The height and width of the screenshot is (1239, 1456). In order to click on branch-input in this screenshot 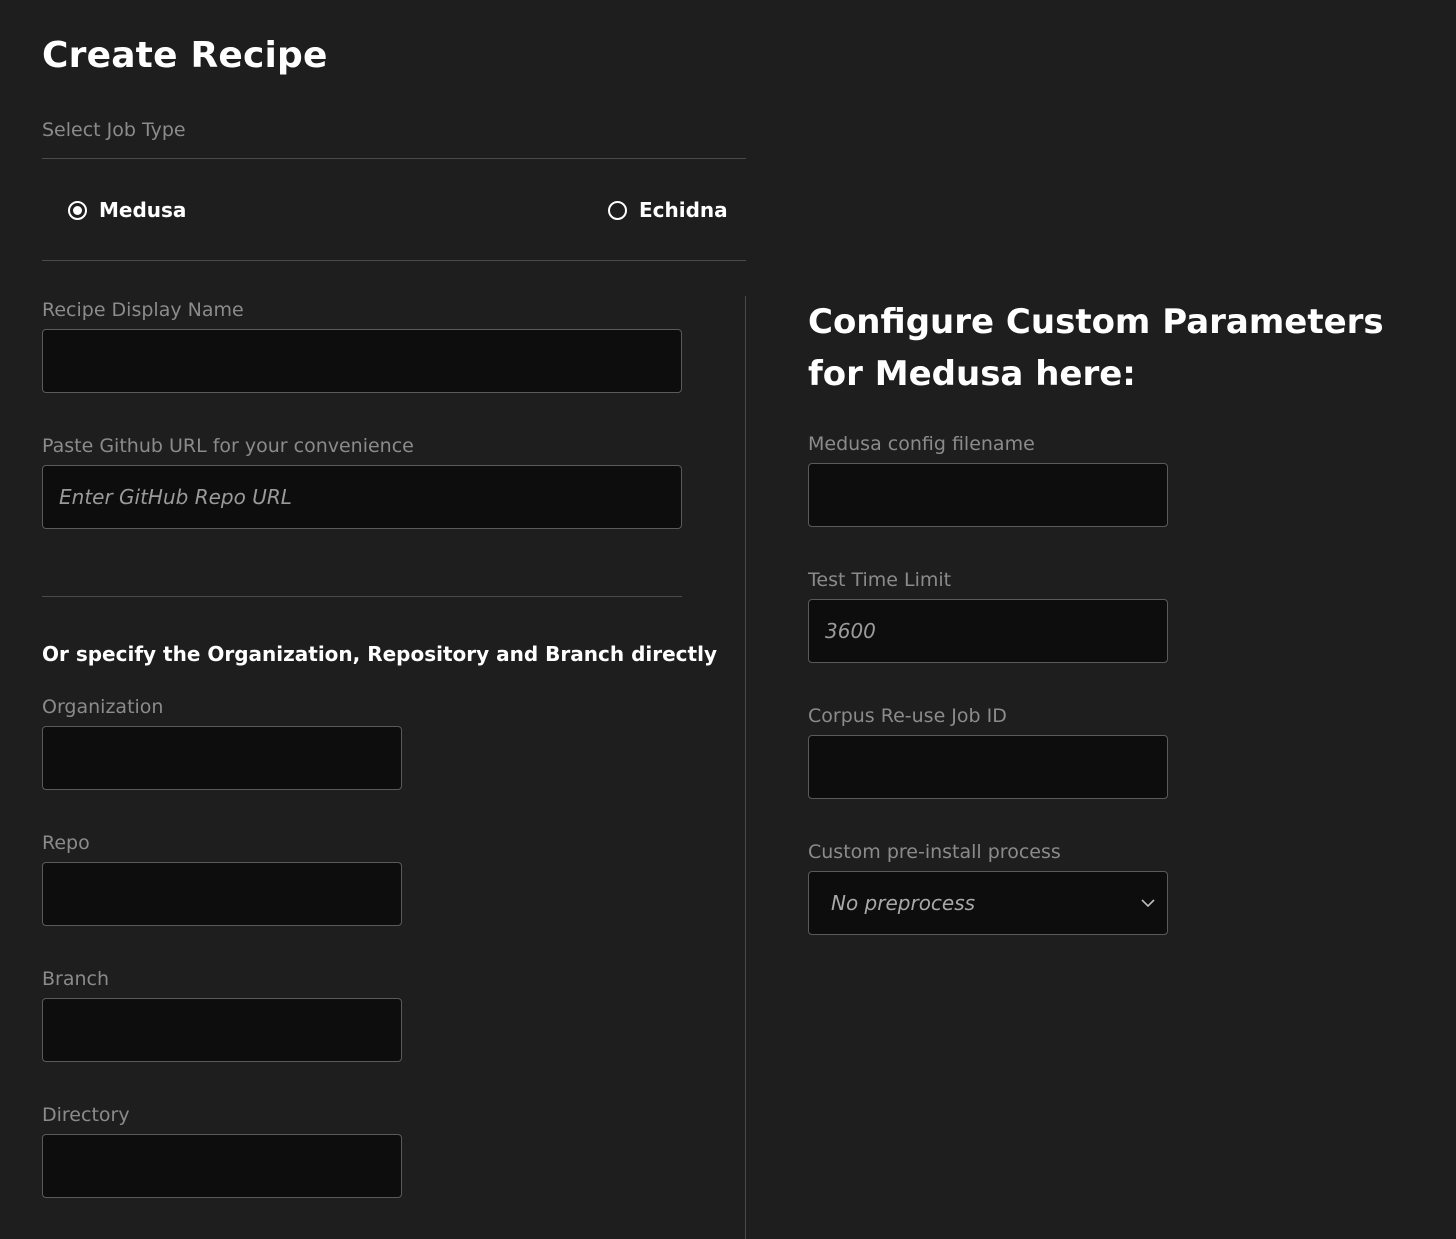, I will do `click(222, 1030)`.